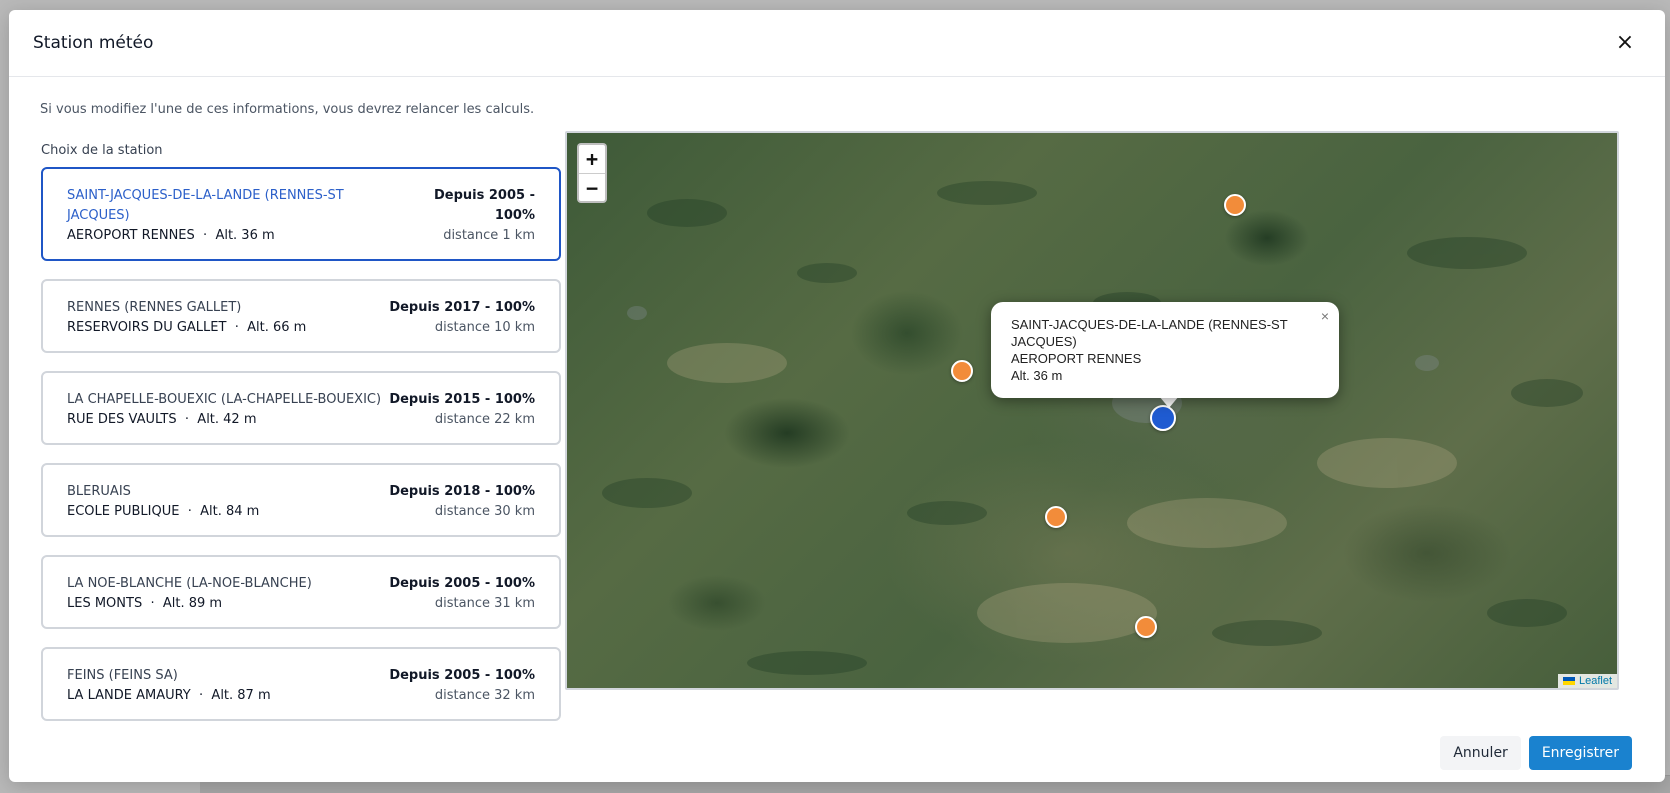  Describe the element at coordinates (122, 675) in the screenshot. I see `station-name: FEINS (FEINS SA)` at that location.